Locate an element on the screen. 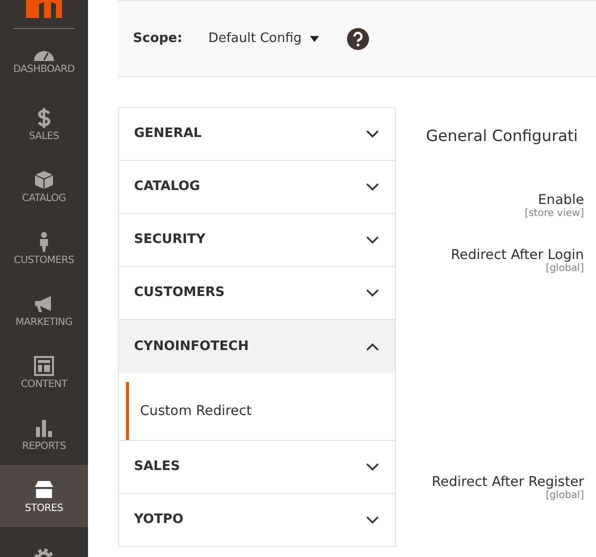  section-title: General Configurati is located at coordinates (502, 136).